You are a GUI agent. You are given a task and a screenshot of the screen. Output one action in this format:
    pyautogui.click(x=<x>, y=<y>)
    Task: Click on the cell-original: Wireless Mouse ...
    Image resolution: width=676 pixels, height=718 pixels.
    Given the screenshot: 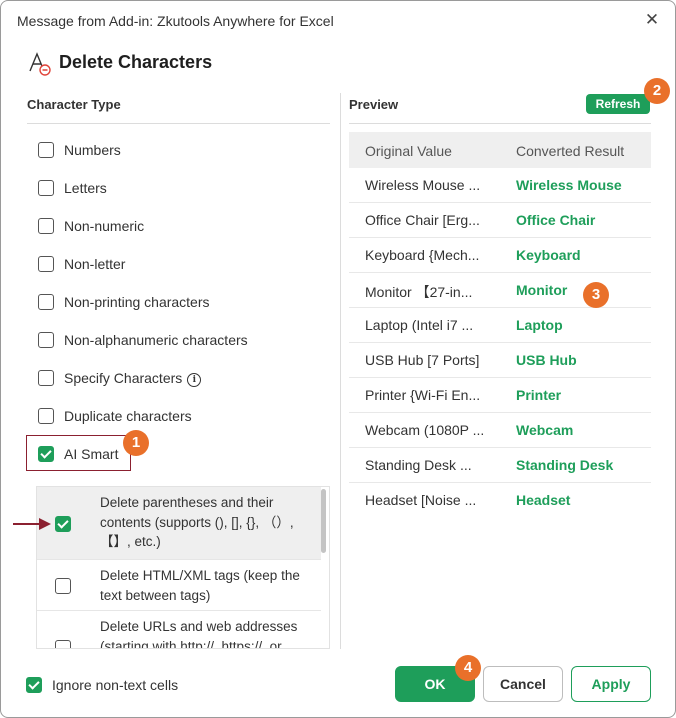 What is the action you would take?
    pyautogui.click(x=423, y=185)
    